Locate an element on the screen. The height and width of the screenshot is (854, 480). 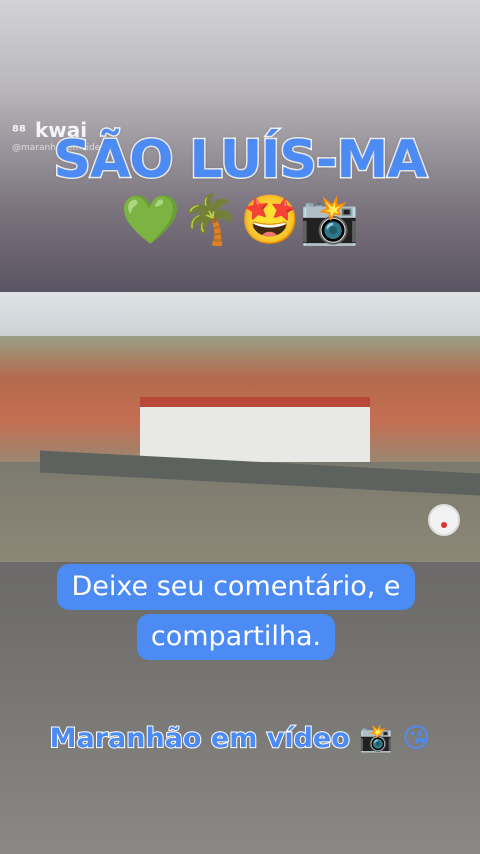
video-sky is located at coordinates (240, 317).